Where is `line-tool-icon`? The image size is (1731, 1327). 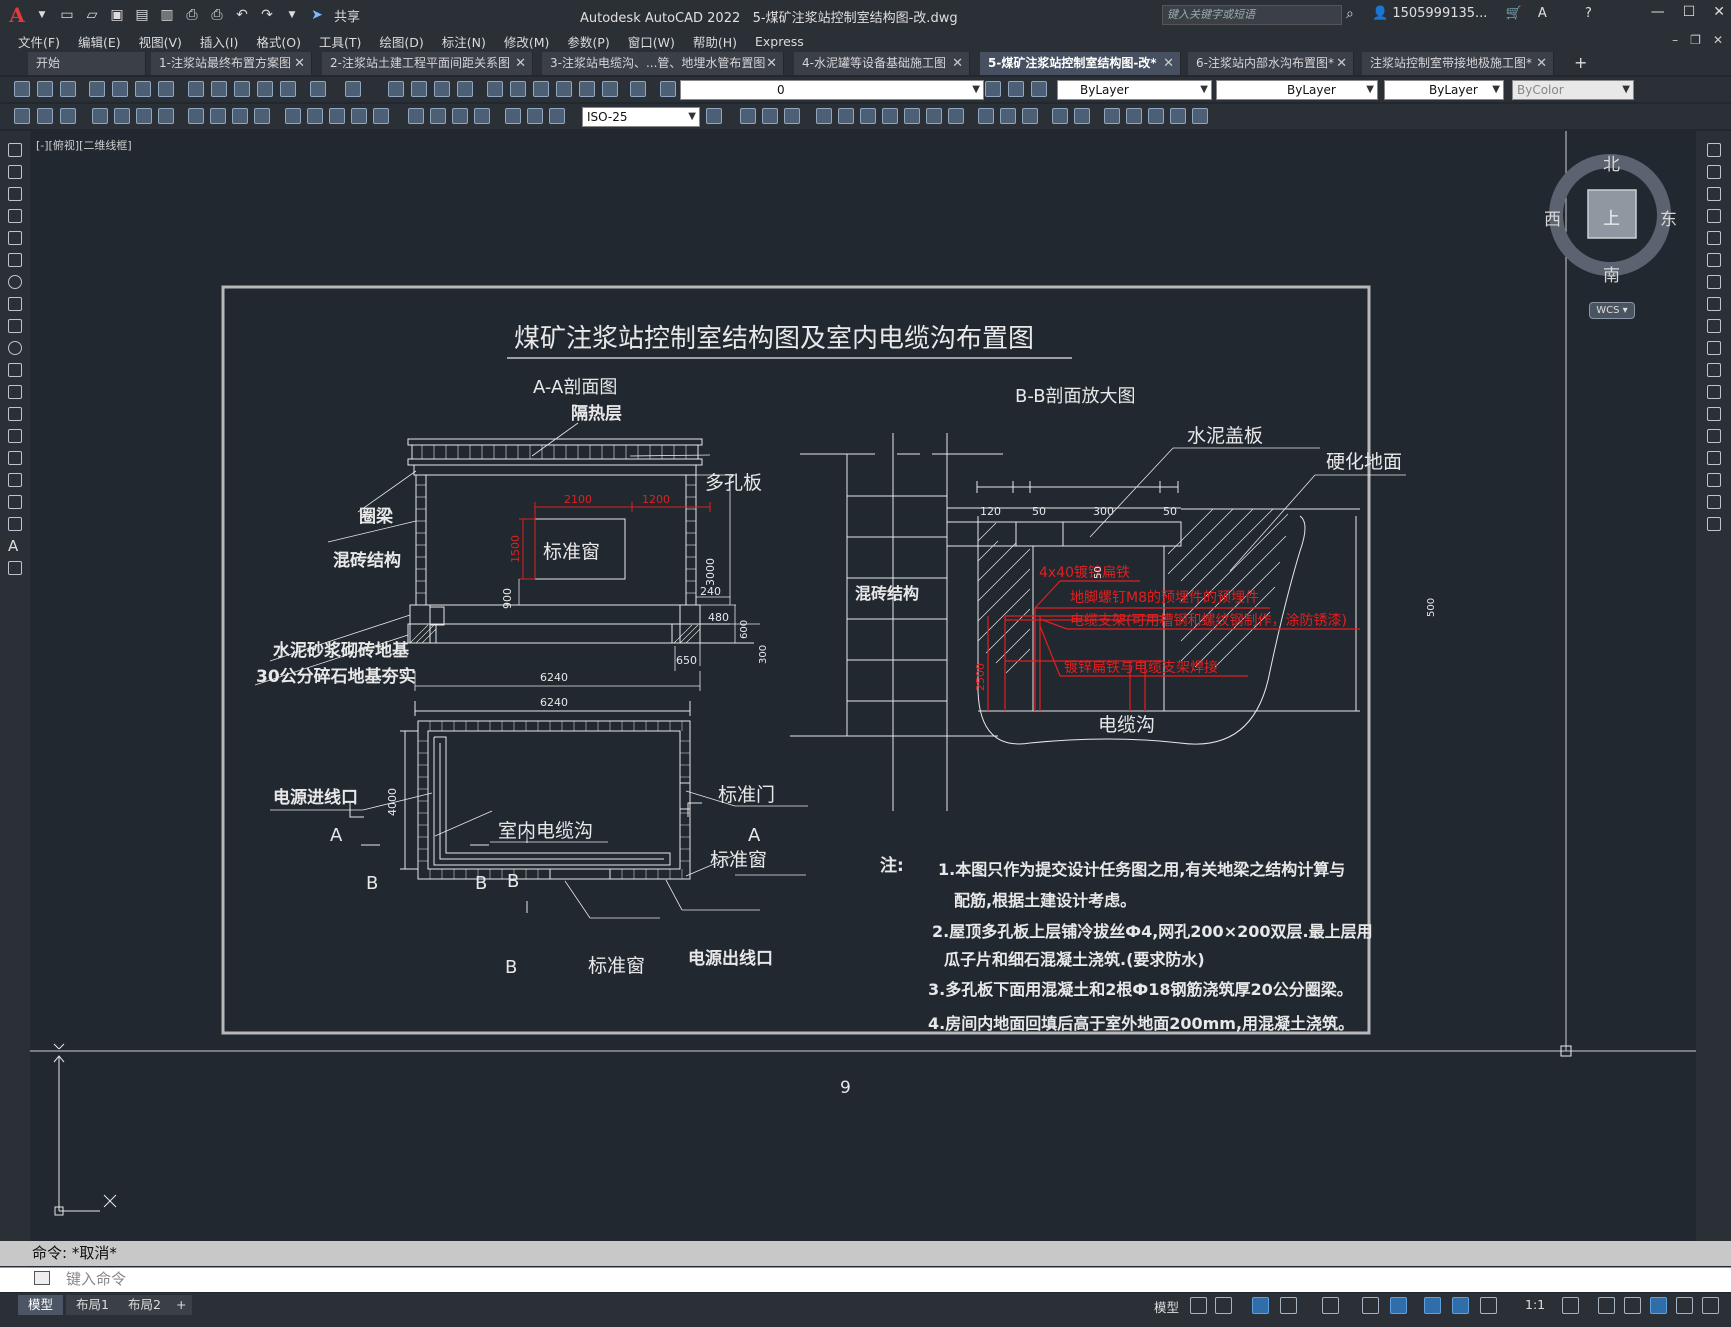 line-tool-icon is located at coordinates (15, 150).